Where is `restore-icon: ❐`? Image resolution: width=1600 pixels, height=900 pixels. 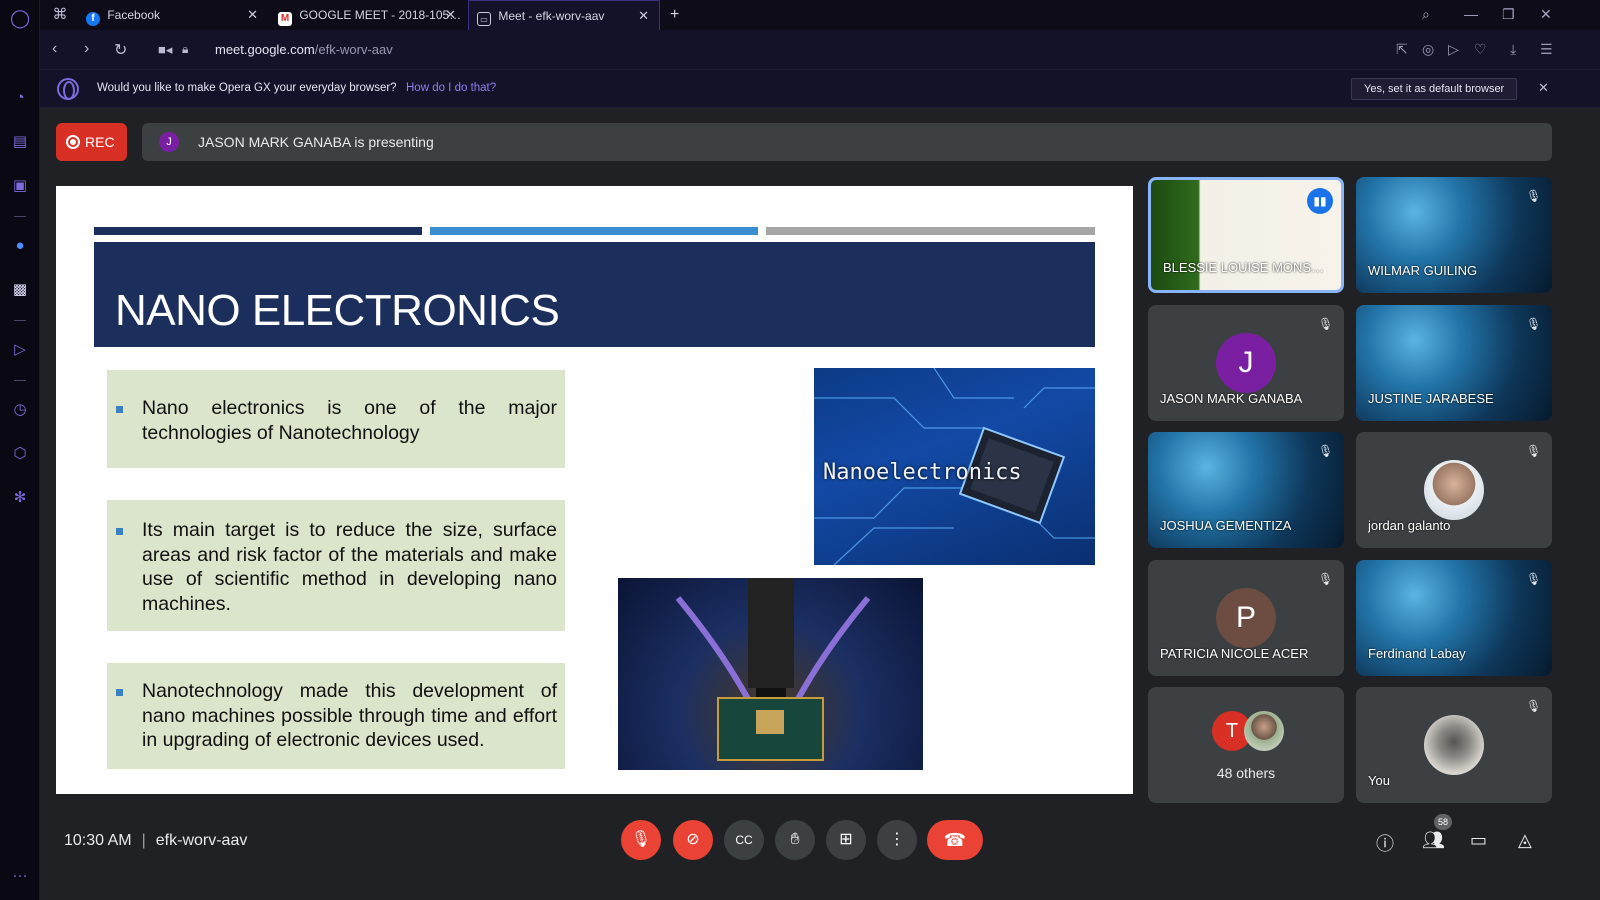
restore-icon: ❐ is located at coordinates (1508, 14).